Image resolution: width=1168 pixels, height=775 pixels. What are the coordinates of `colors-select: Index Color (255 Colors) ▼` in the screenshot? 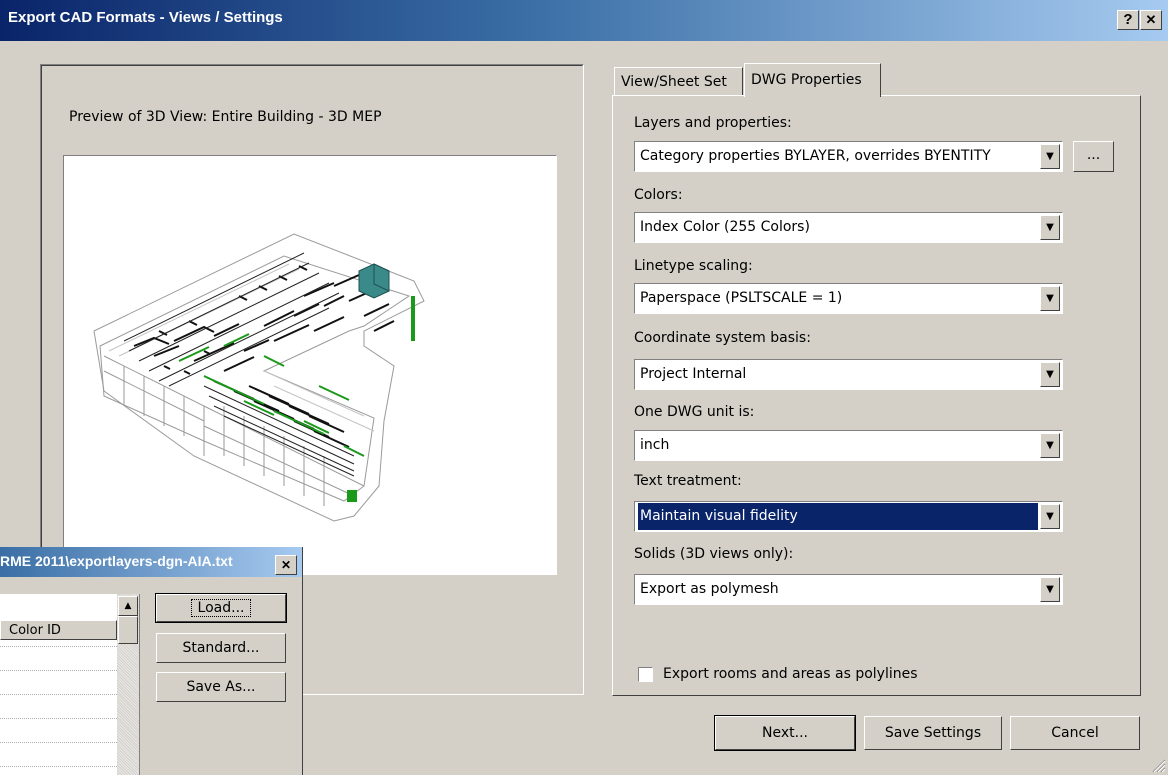 It's located at (848, 227).